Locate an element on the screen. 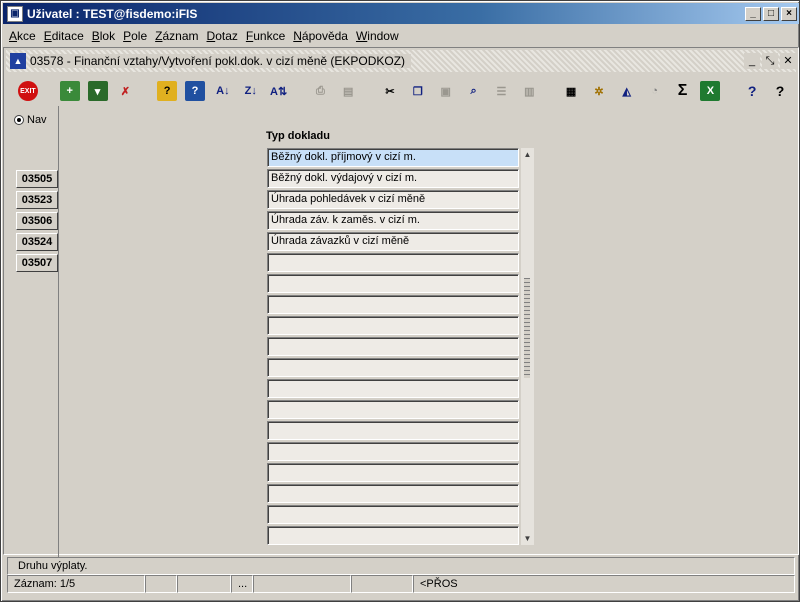 Image resolution: width=800 pixels, height=602 pixels. query-enter-button: ? is located at coordinates (167, 91).